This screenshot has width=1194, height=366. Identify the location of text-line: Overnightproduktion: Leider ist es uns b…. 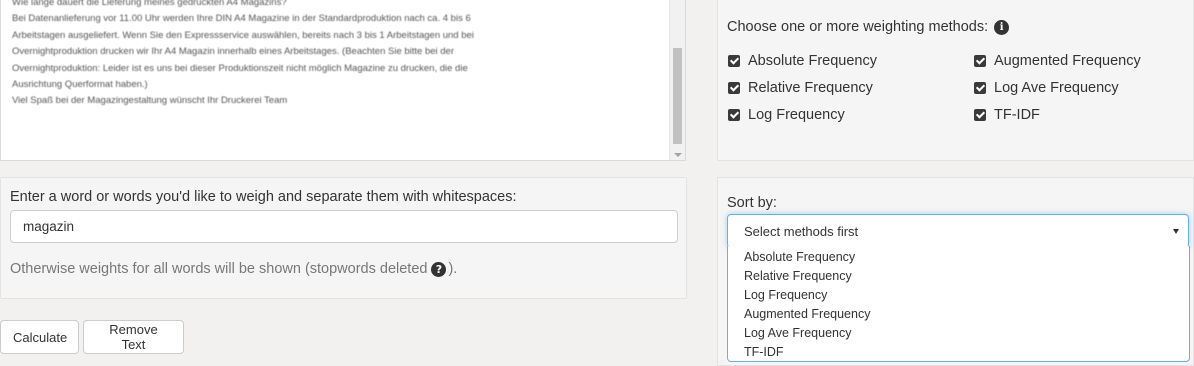
(240, 68).